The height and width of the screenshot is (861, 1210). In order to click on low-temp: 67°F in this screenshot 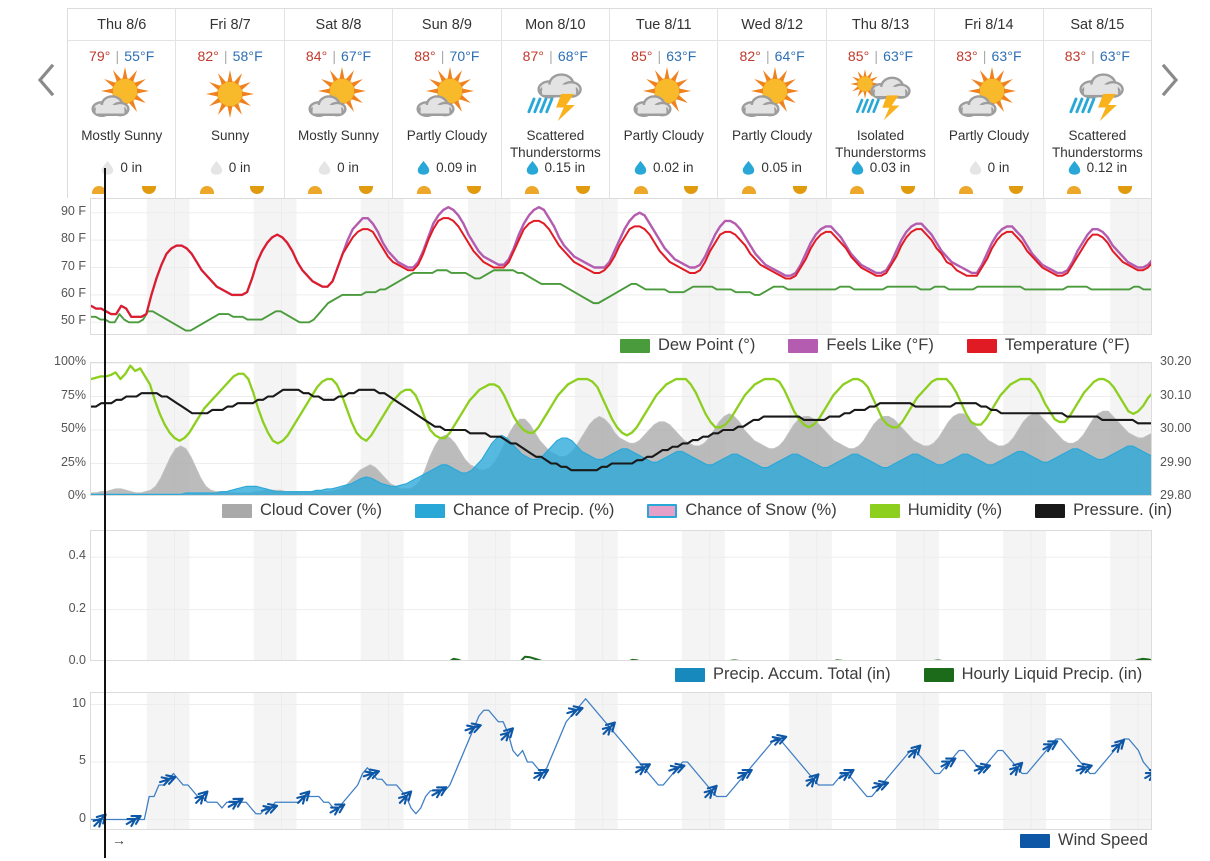, I will do `click(356, 56)`.